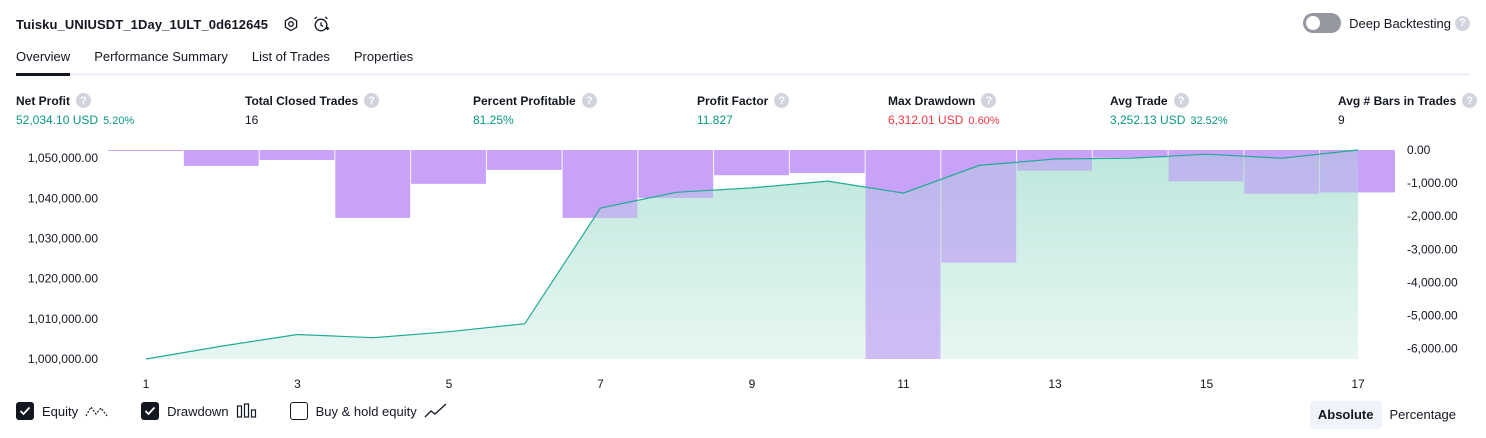 The image size is (1486, 438). What do you see at coordinates (146, 384) in the screenshot?
I see `x-axis-tick-label: 1` at bounding box center [146, 384].